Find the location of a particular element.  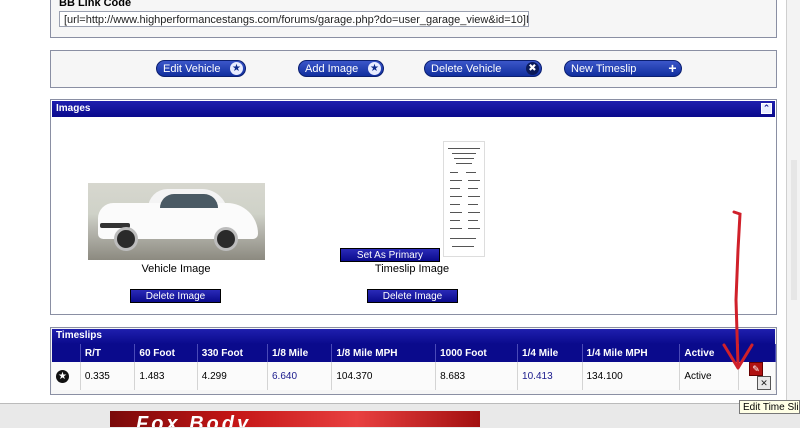

column-header: 1000 Foot is located at coordinates (477, 353).